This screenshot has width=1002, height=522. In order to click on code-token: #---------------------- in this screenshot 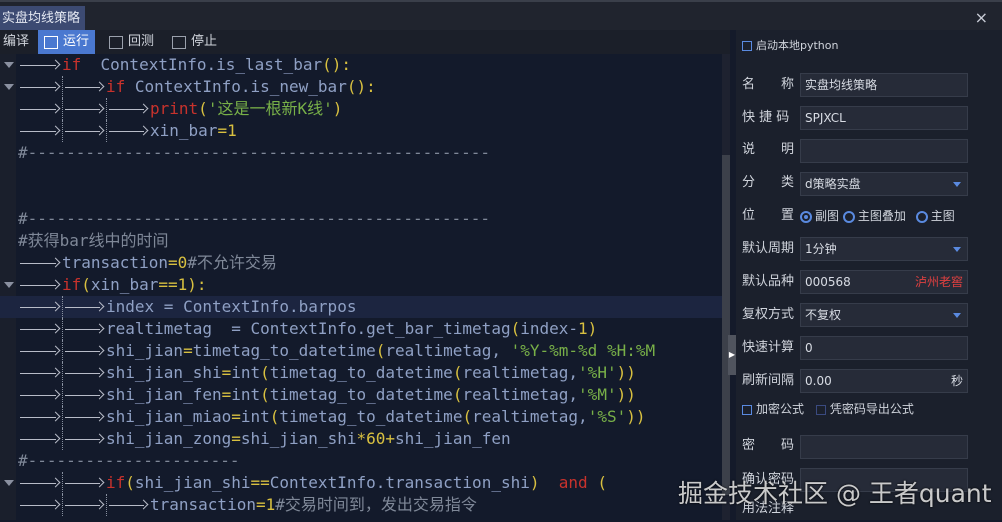, I will do `click(129, 460)`.